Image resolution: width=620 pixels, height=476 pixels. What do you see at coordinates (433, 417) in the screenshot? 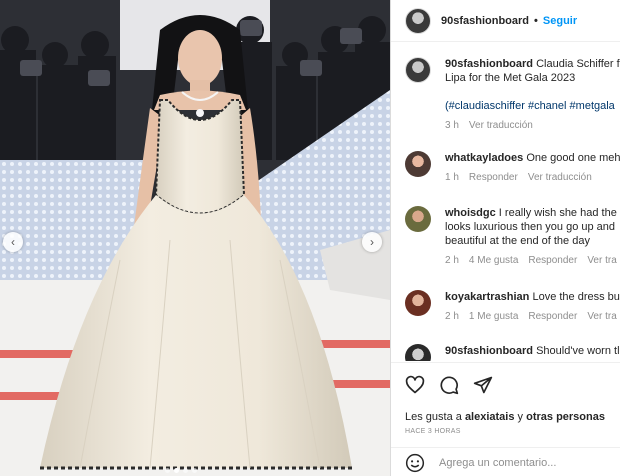
I see `likes-prefix: Les gusta a` at bounding box center [433, 417].